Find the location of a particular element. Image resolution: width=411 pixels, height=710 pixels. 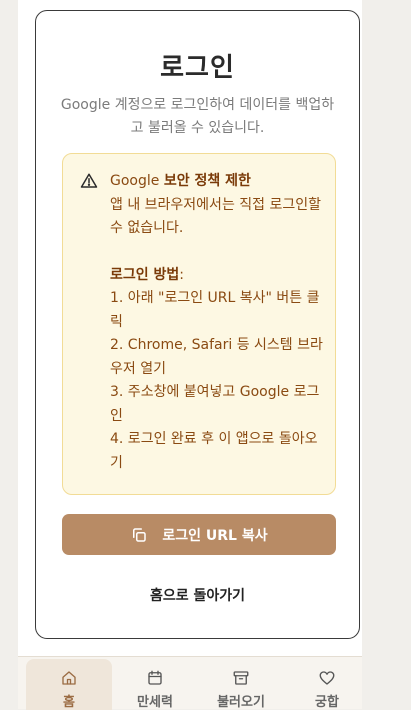

copy-icon is located at coordinates (140, 534).